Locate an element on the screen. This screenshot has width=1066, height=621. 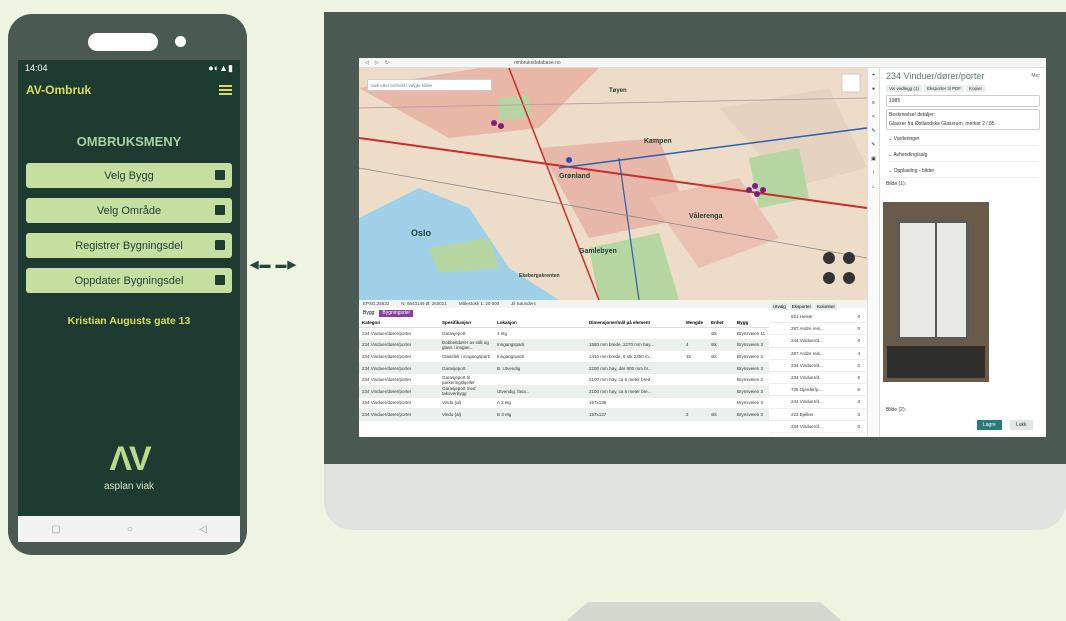
logo-mark: ΛV is located at coordinates (130, 459).